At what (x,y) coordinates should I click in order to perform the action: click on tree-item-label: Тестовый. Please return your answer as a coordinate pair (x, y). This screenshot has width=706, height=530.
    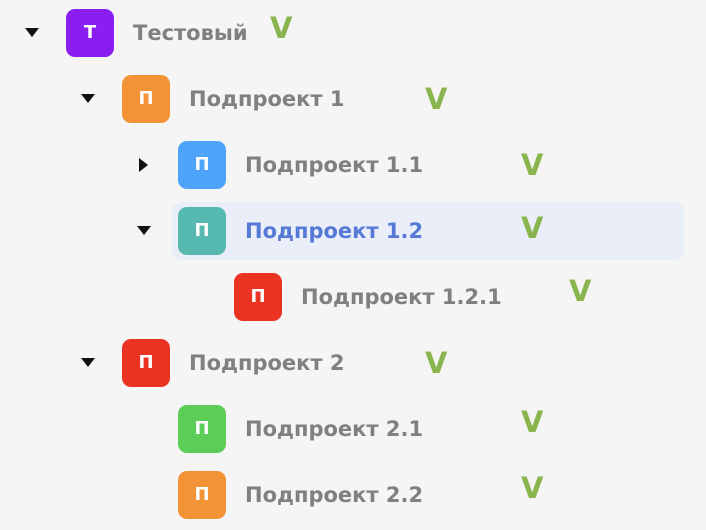
    Looking at the image, I should click on (190, 33).